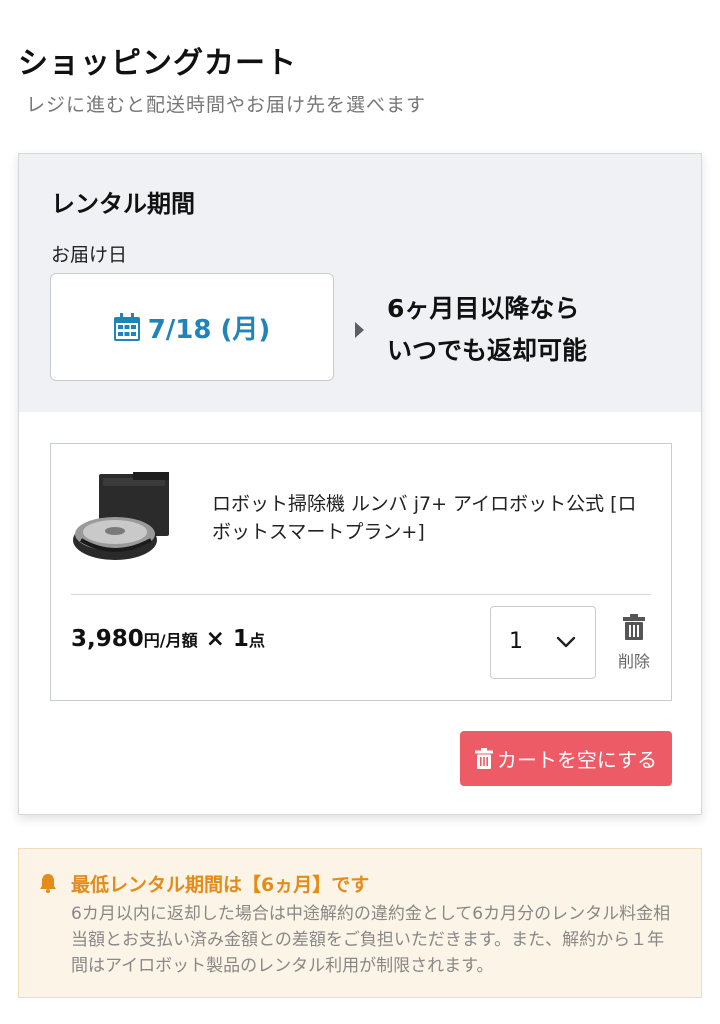 This screenshot has height=1024, width=720. Describe the element at coordinates (566, 642) in the screenshot. I see `chevron-down-icon` at that location.